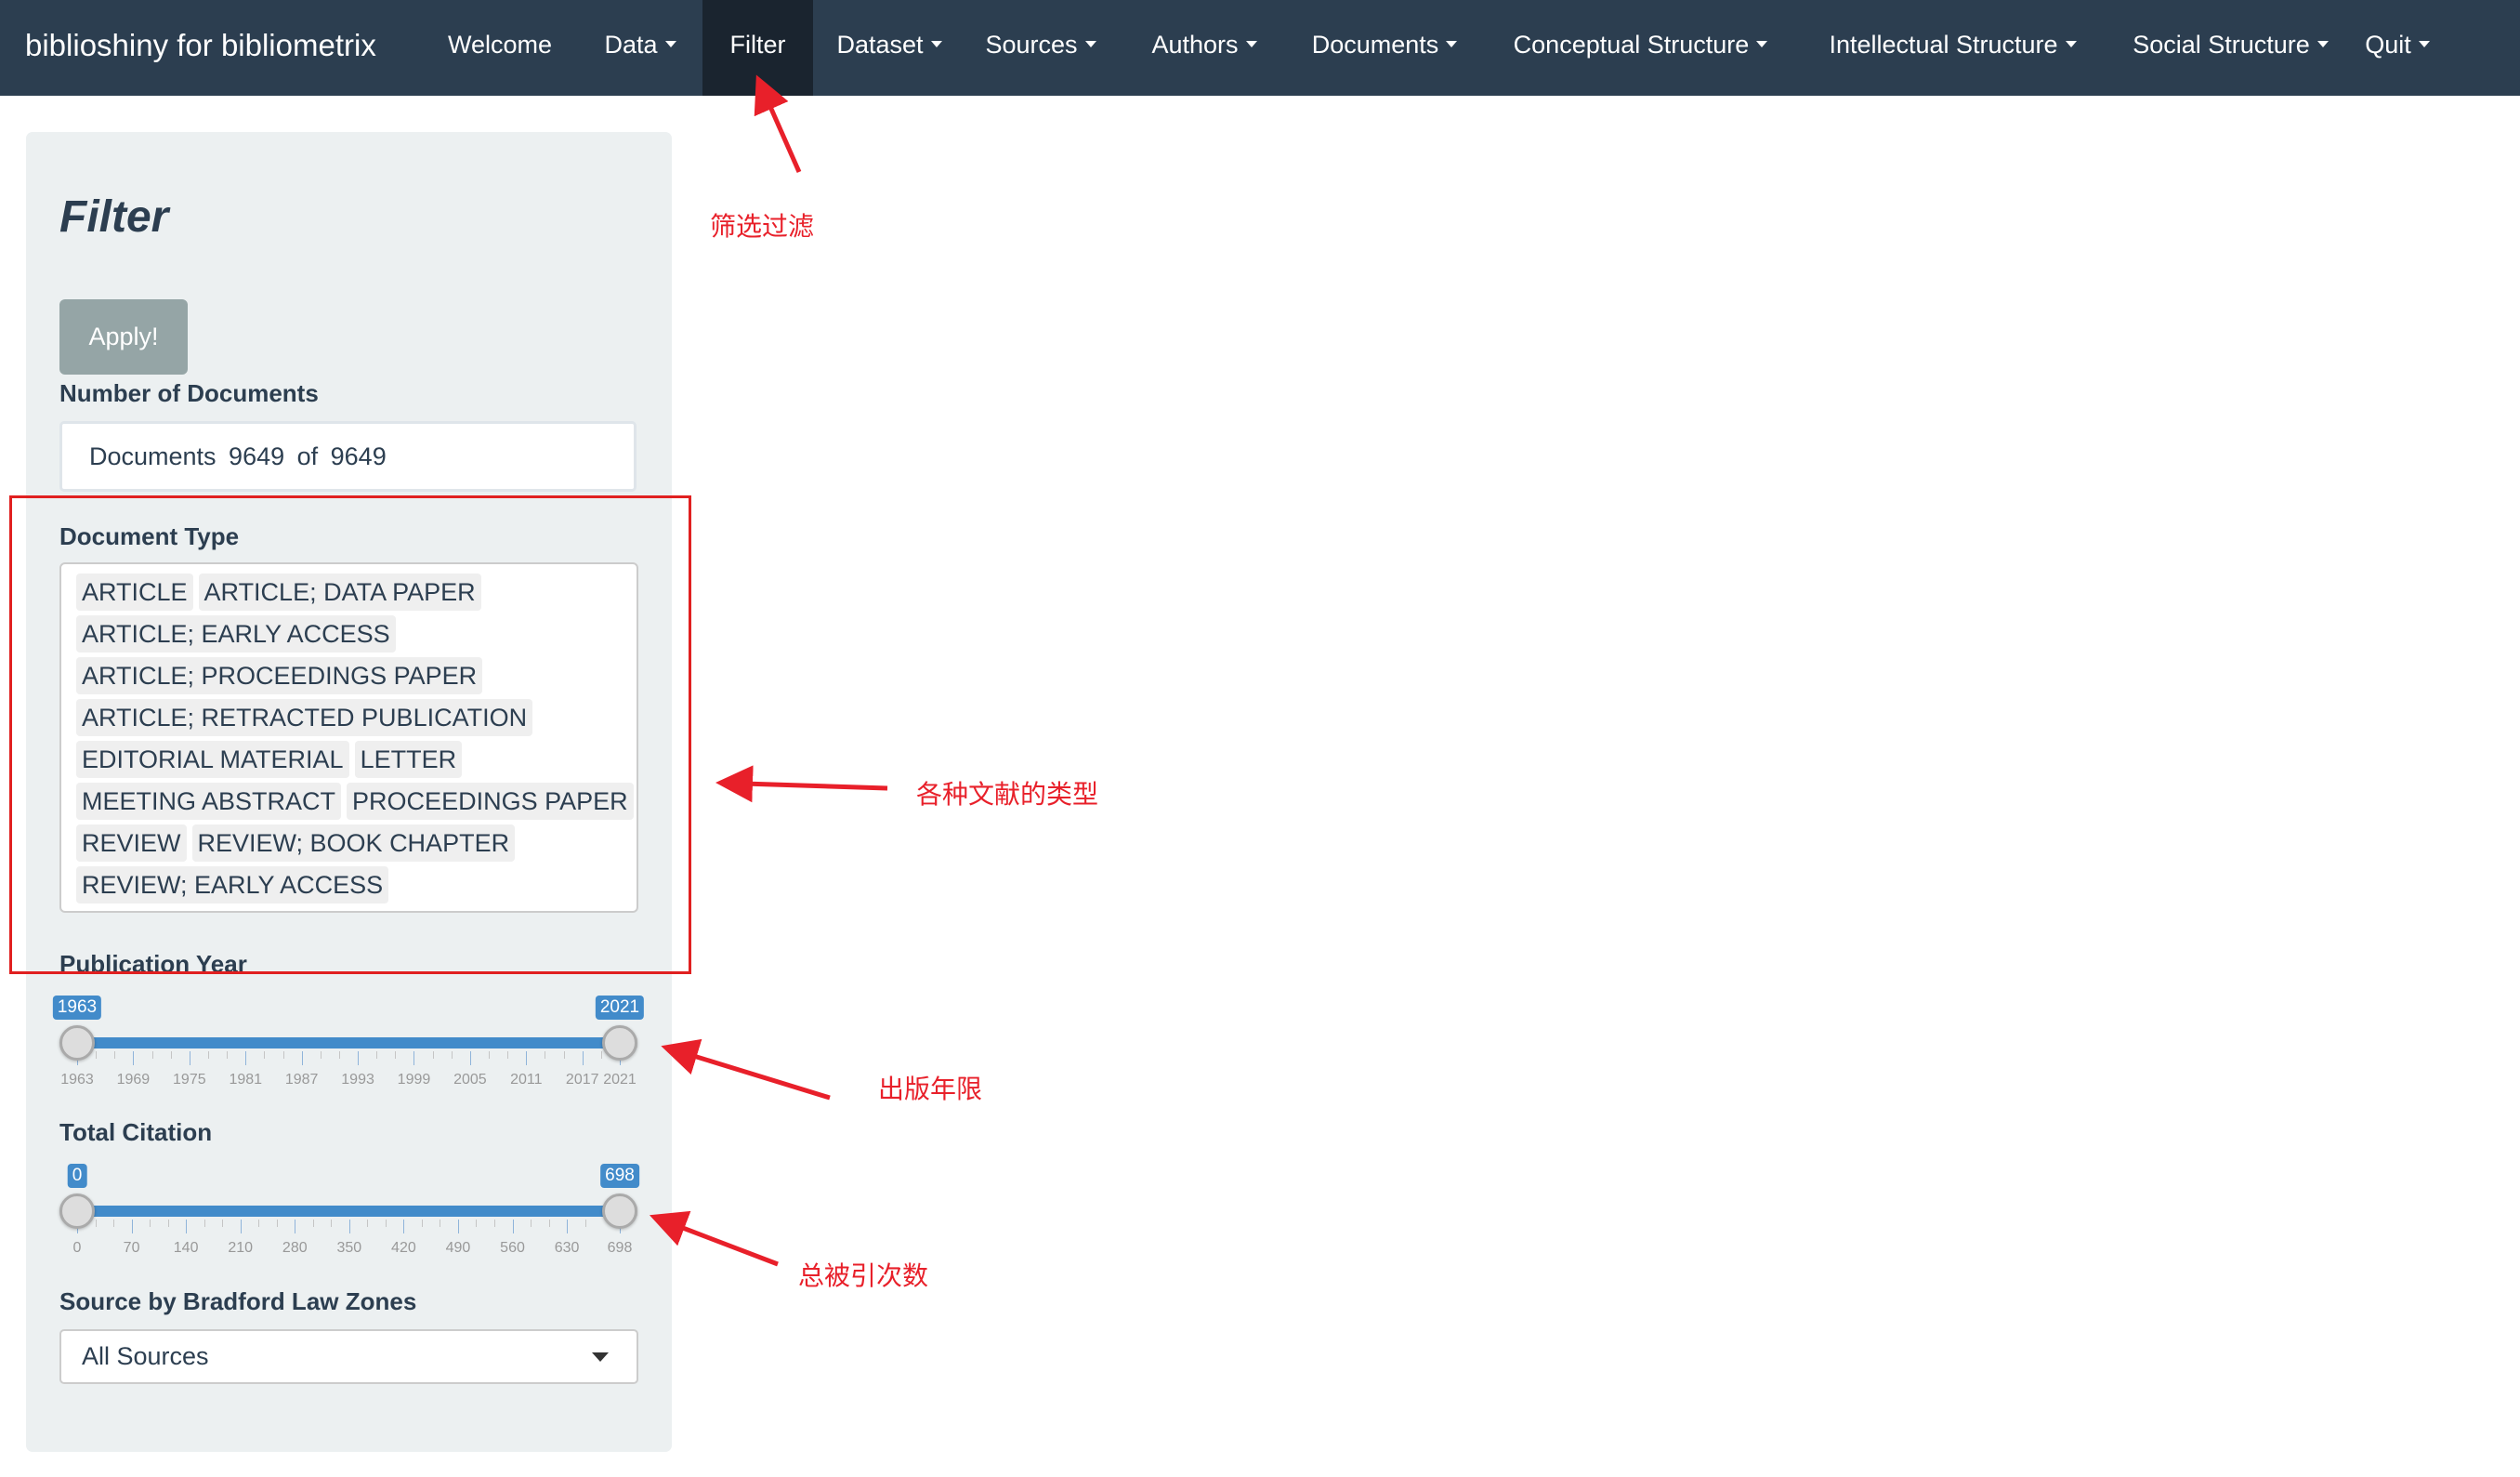 This screenshot has height=1477, width=2520. Describe the element at coordinates (714, 1238) in the screenshot. I see `arrow-to-citation` at that location.